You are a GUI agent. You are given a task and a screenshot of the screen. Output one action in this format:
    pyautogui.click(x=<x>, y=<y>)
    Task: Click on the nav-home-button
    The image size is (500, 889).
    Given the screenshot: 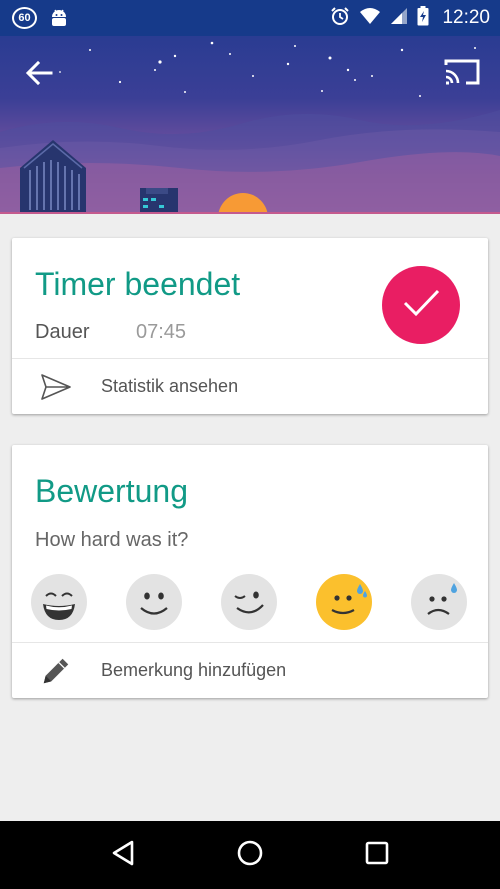 What is the action you would take?
    pyautogui.click(x=250, y=855)
    